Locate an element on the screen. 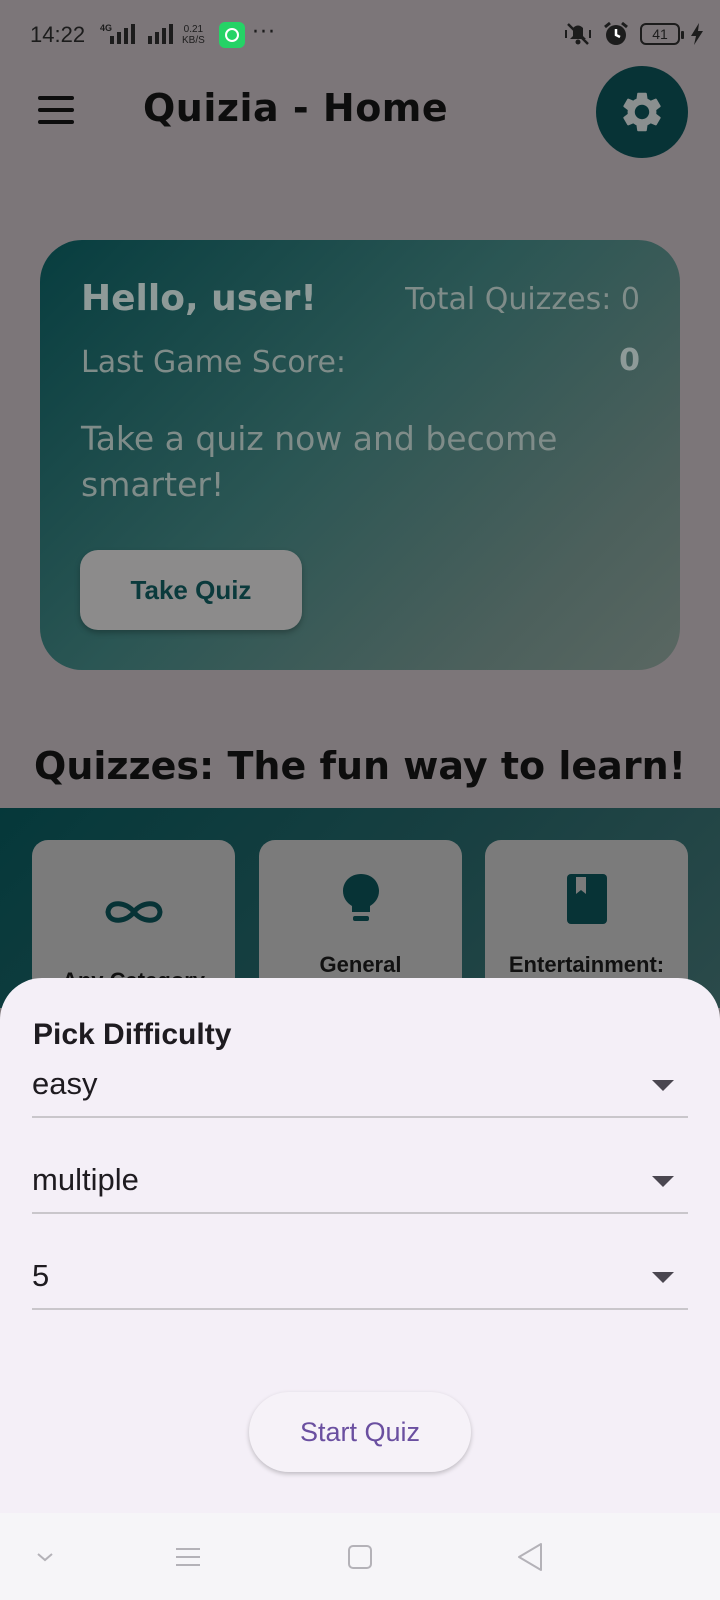  greeting-text: Hello, user! is located at coordinates (199, 298).